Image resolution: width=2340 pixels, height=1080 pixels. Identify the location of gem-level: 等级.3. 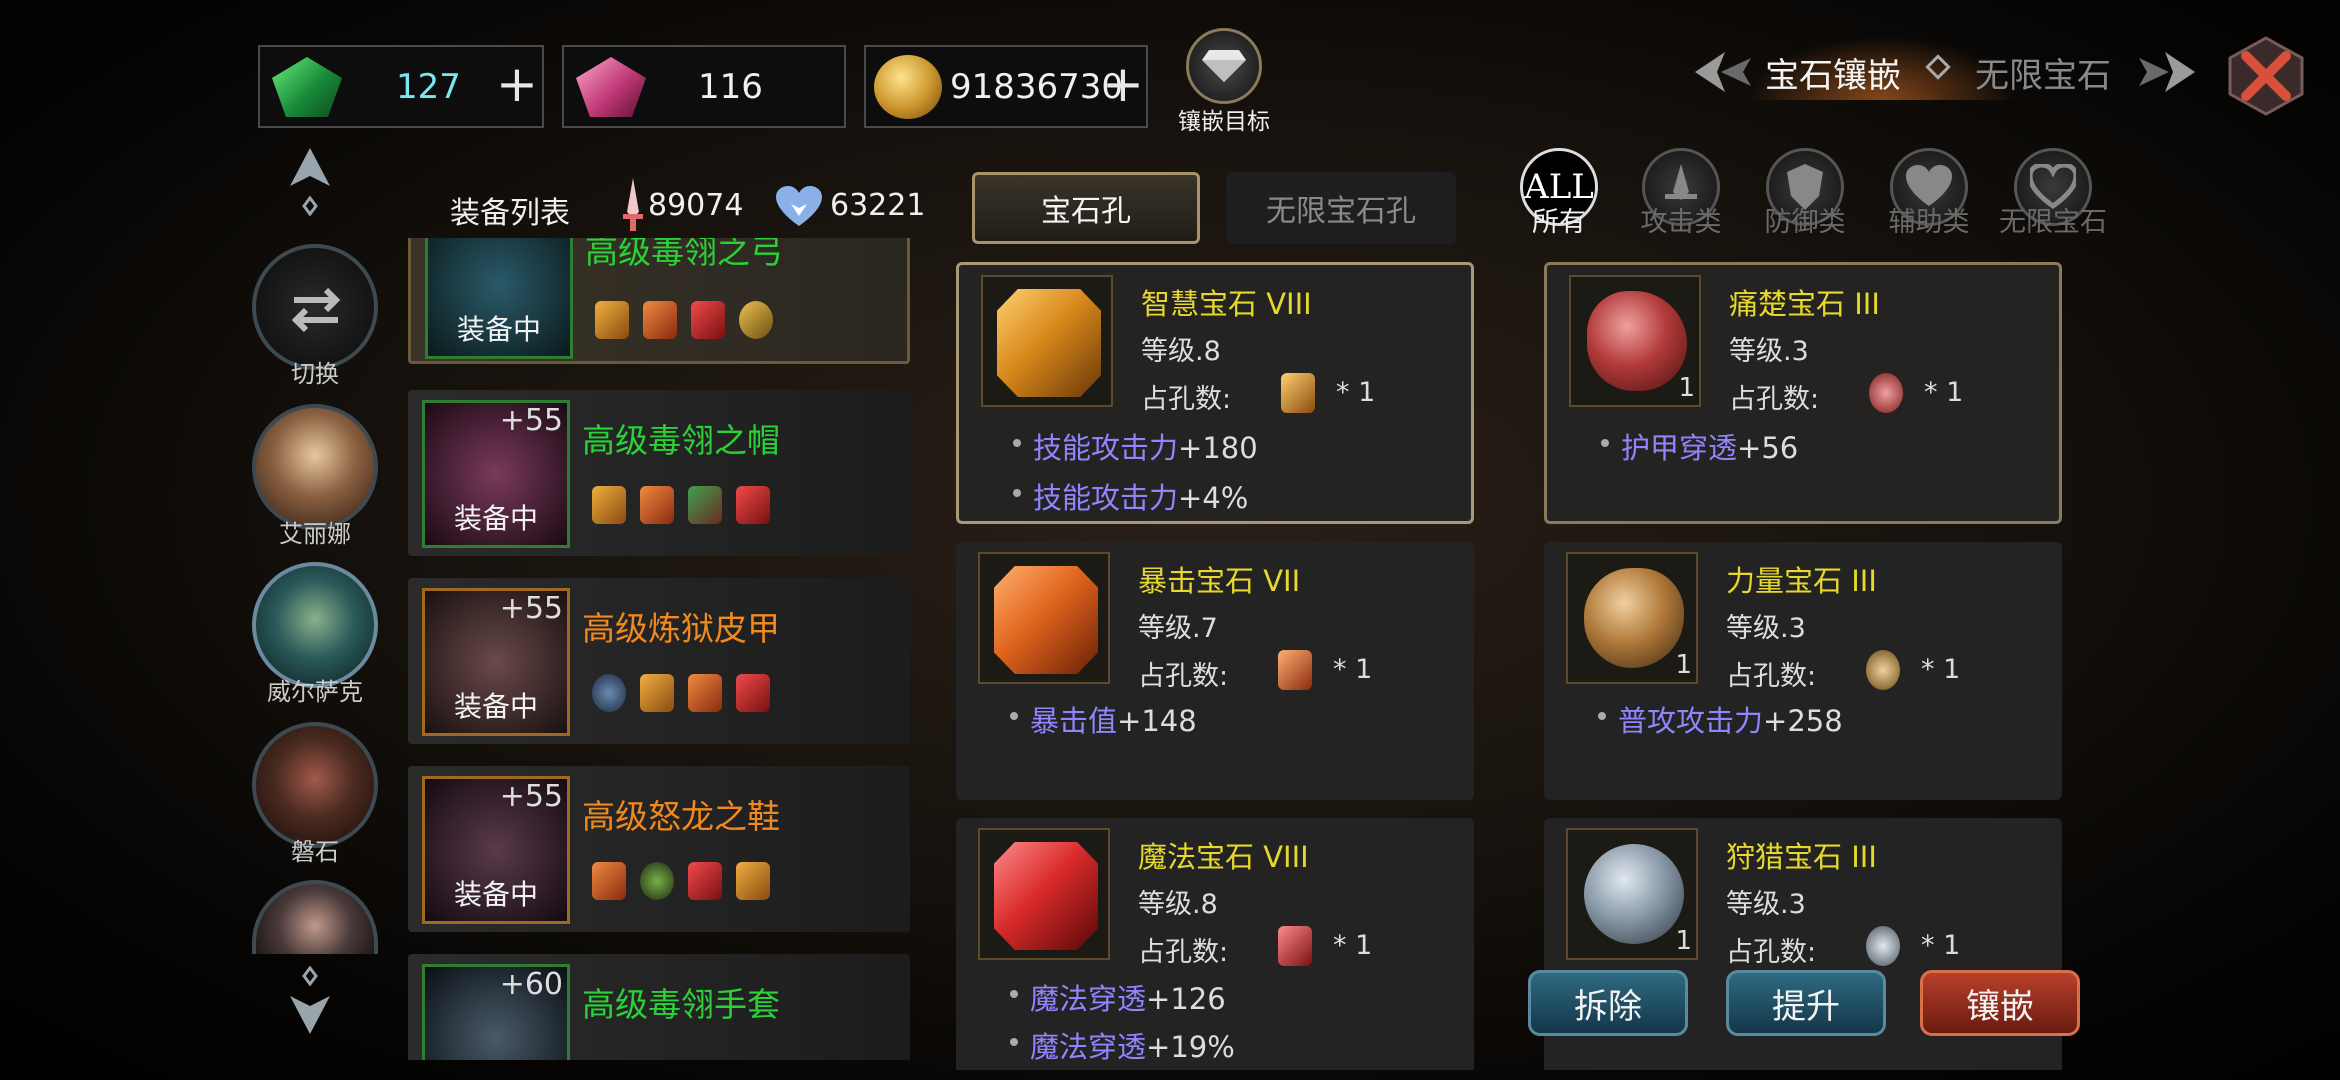
(1766, 628).